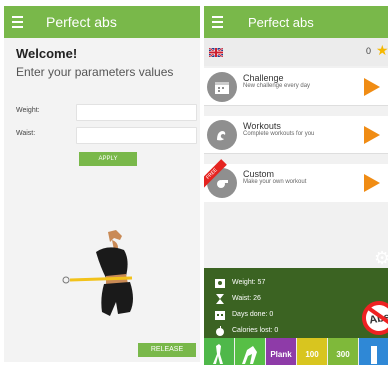 The width and height of the screenshot is (388, 365). I want to click on card-title: Custom, so click(259, 174).